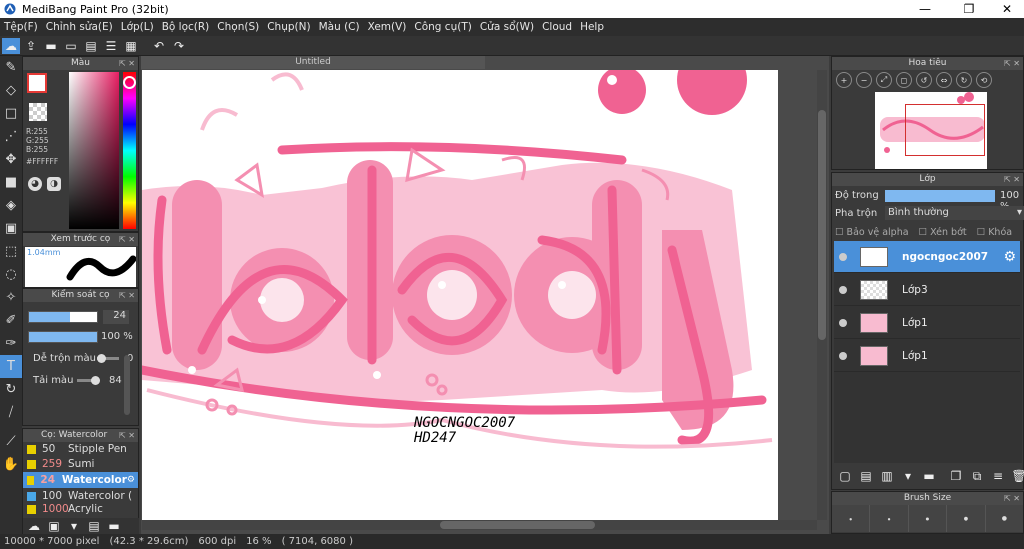 Image resolution: width=1024 pixels, height=549 pixels. Describe the element at coordinates (864, 80) in the screenshot. I see `zoom-out-icon: −` at that location.